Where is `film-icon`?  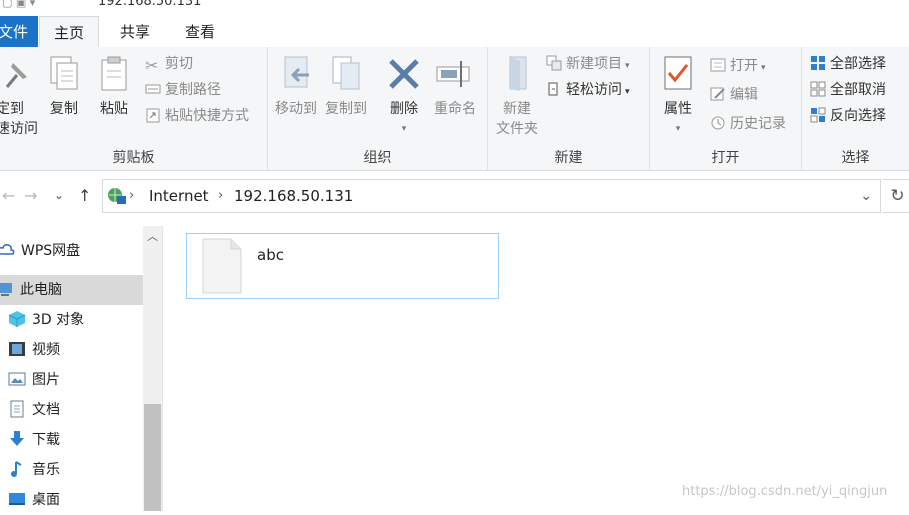 film-icon is located at coordinates (17, 349).